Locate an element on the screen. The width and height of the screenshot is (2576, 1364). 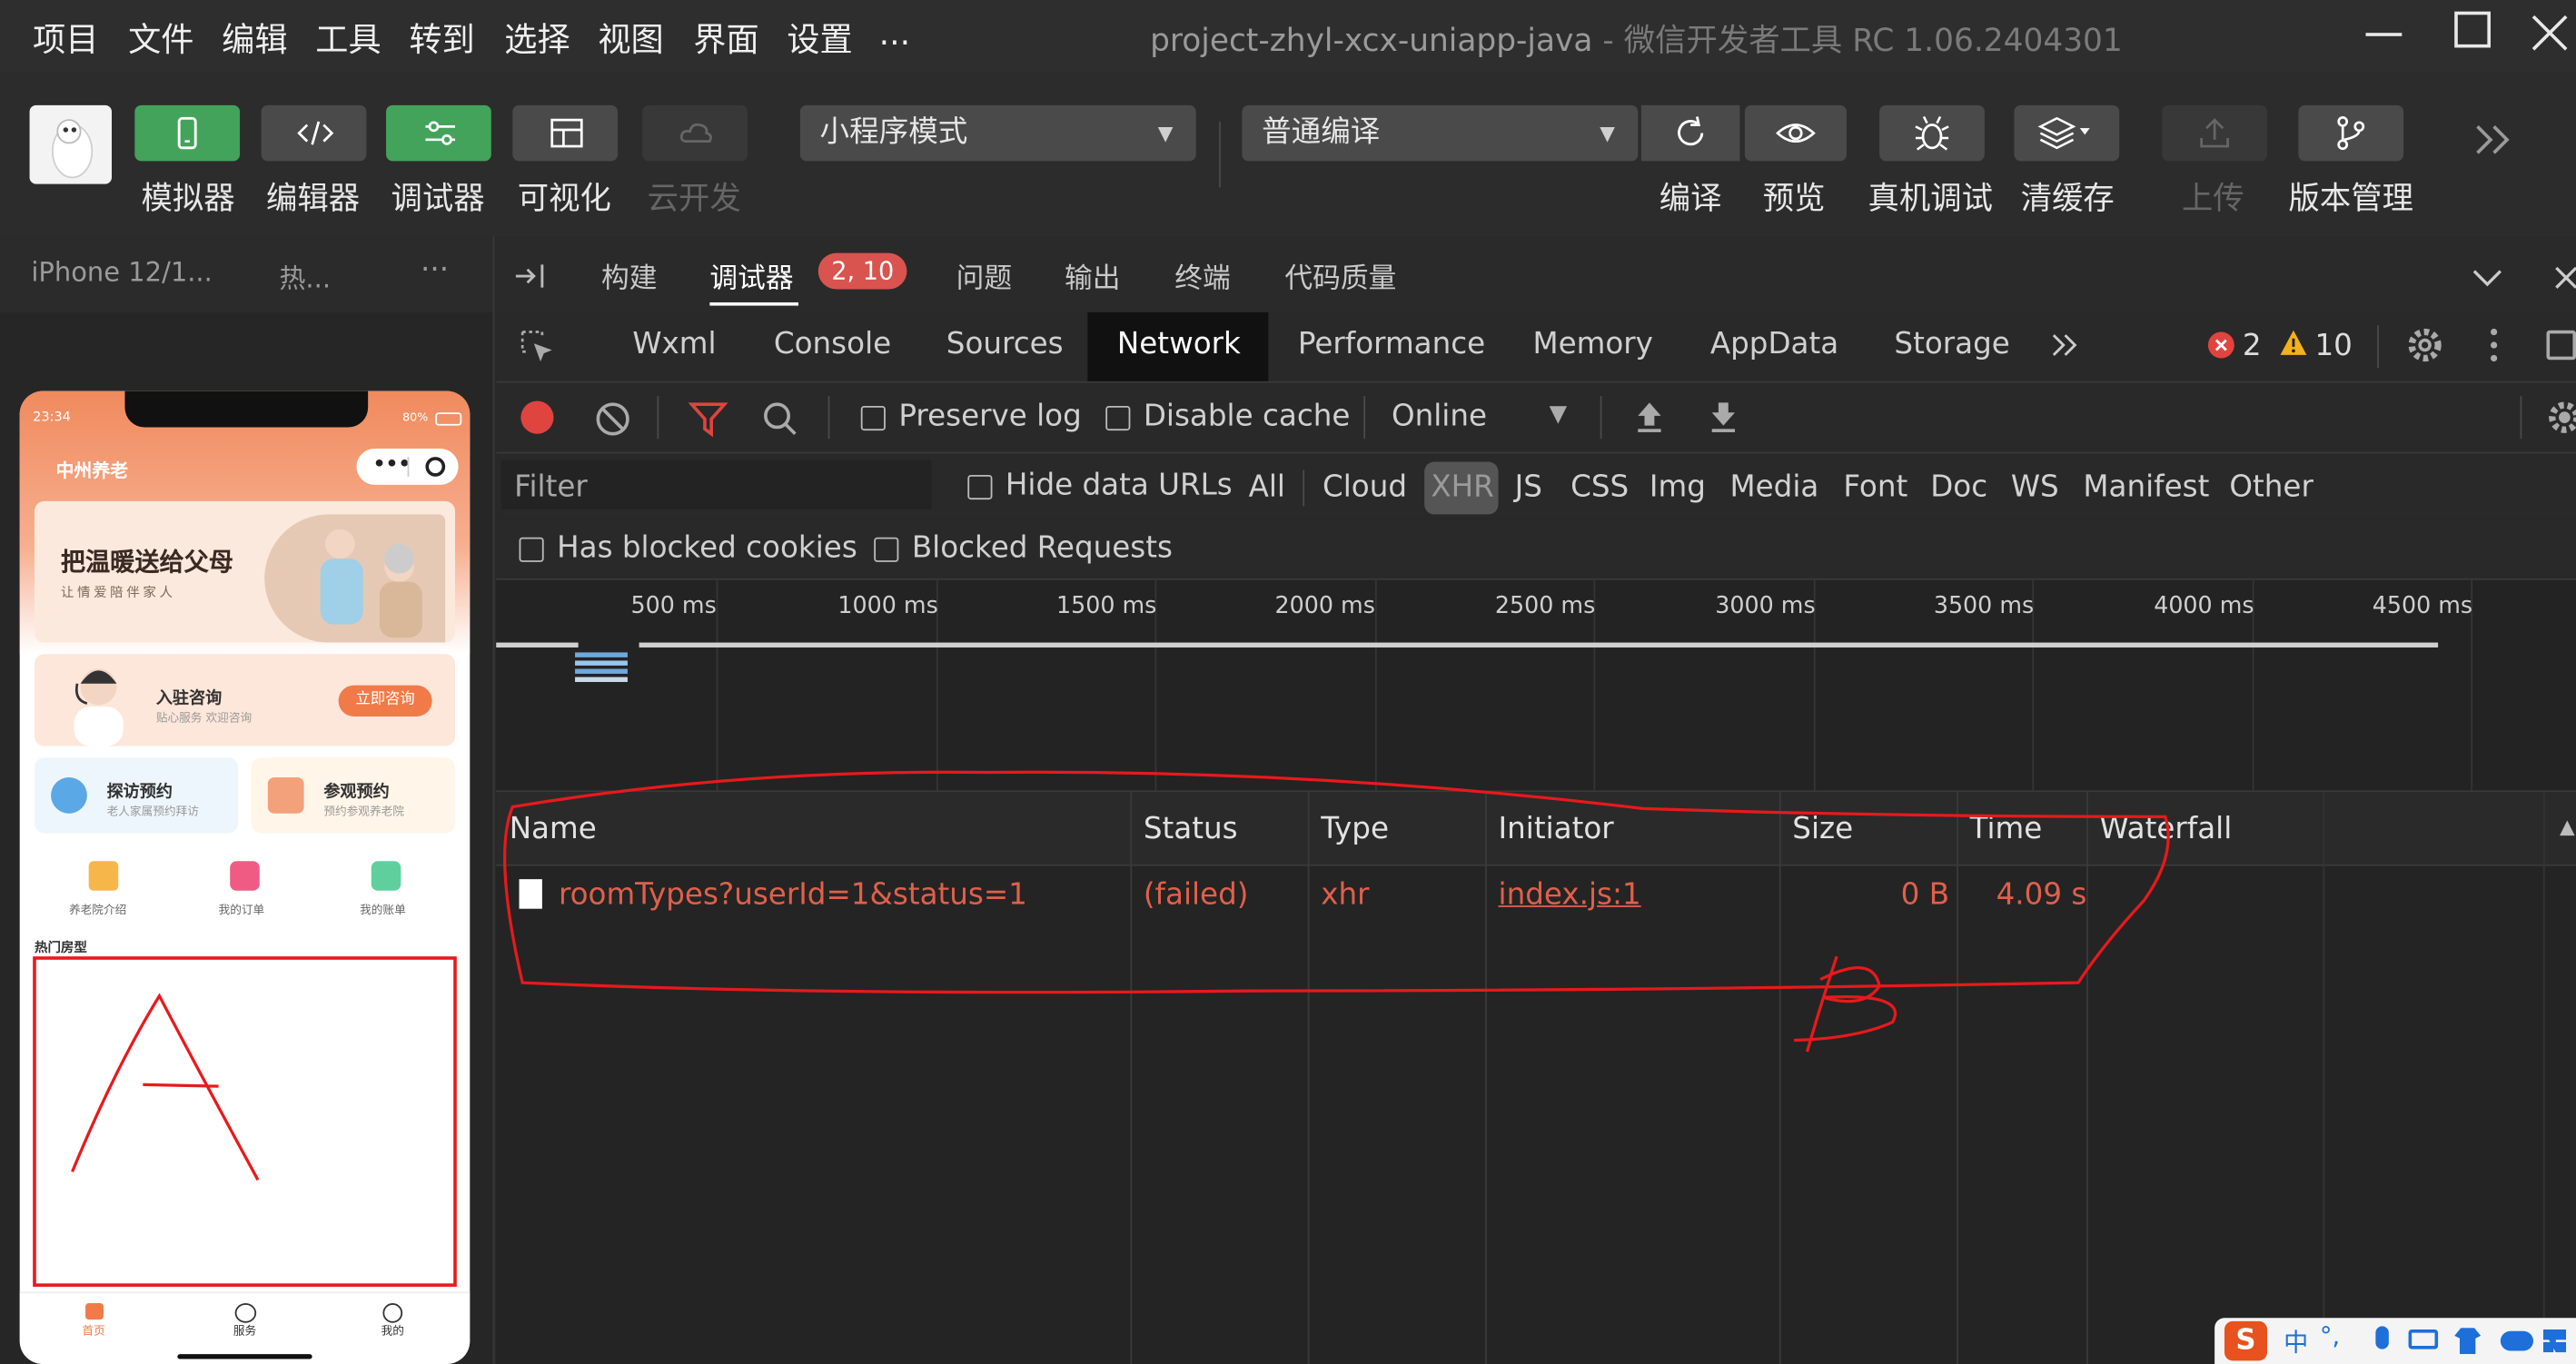
annotation-box-a is located at coordinates (245, 1121).